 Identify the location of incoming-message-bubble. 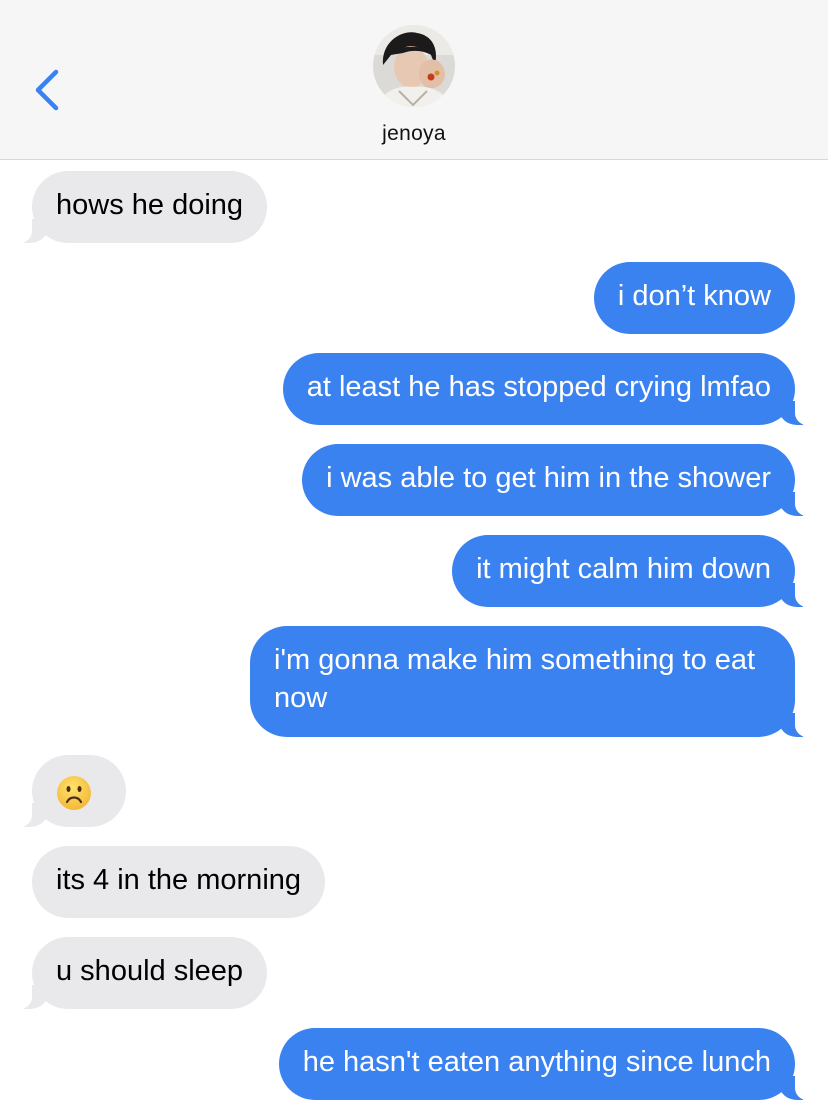
(68, 791).